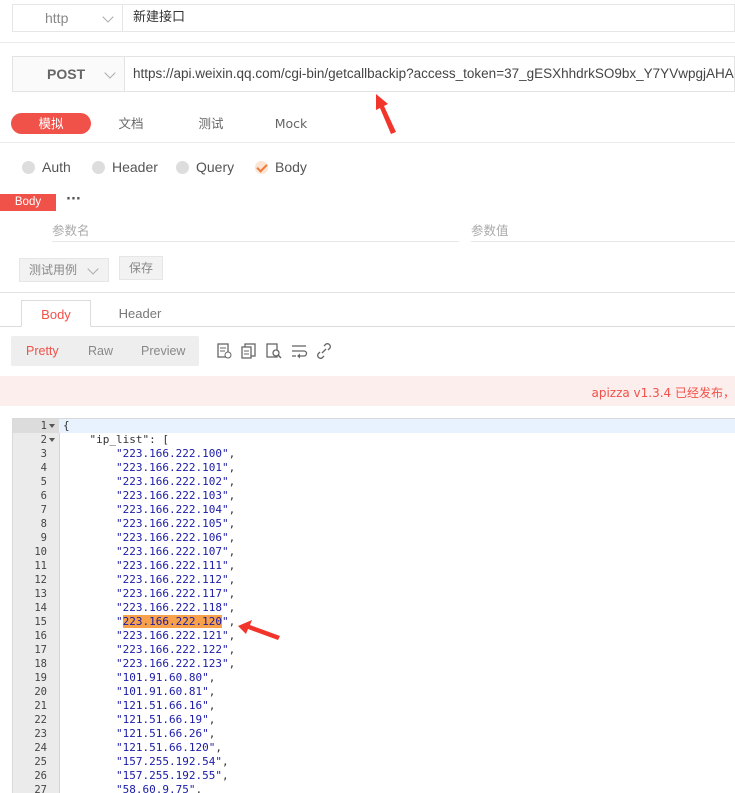 Image resolution: width=735 pixels, height=793 pixels. What do you see at coordinates (165, 705) in the screenshot?
I see `code-line: "121.51.66.16",` at bounding box center [165, 705].